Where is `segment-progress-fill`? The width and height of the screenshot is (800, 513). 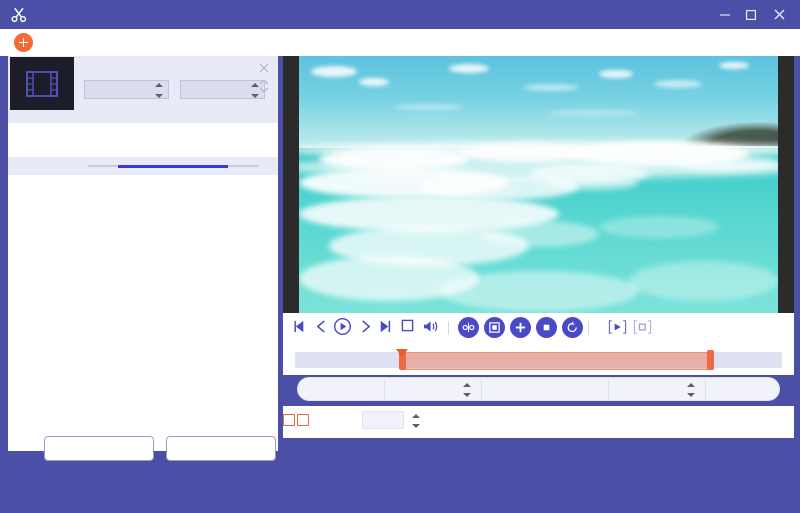 segment-progress-fill is located at coordinates (173, 166).